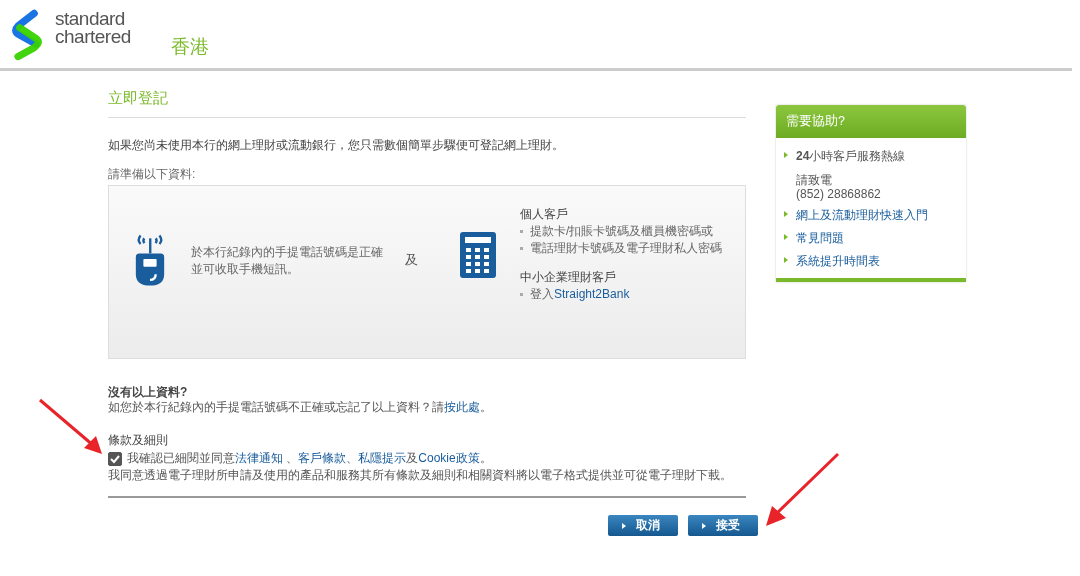  I want to click on section-title: 條款及細則, so click(138, 440).